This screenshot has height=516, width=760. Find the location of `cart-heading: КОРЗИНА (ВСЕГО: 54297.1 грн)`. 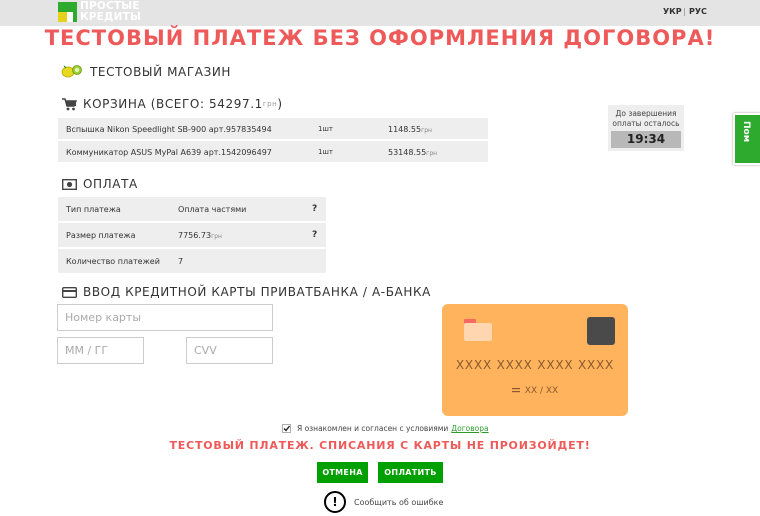

cart-heading: КОРЗИНА (ВСЕГО: 54297.1 грн) is located at coordinates (172, 104).